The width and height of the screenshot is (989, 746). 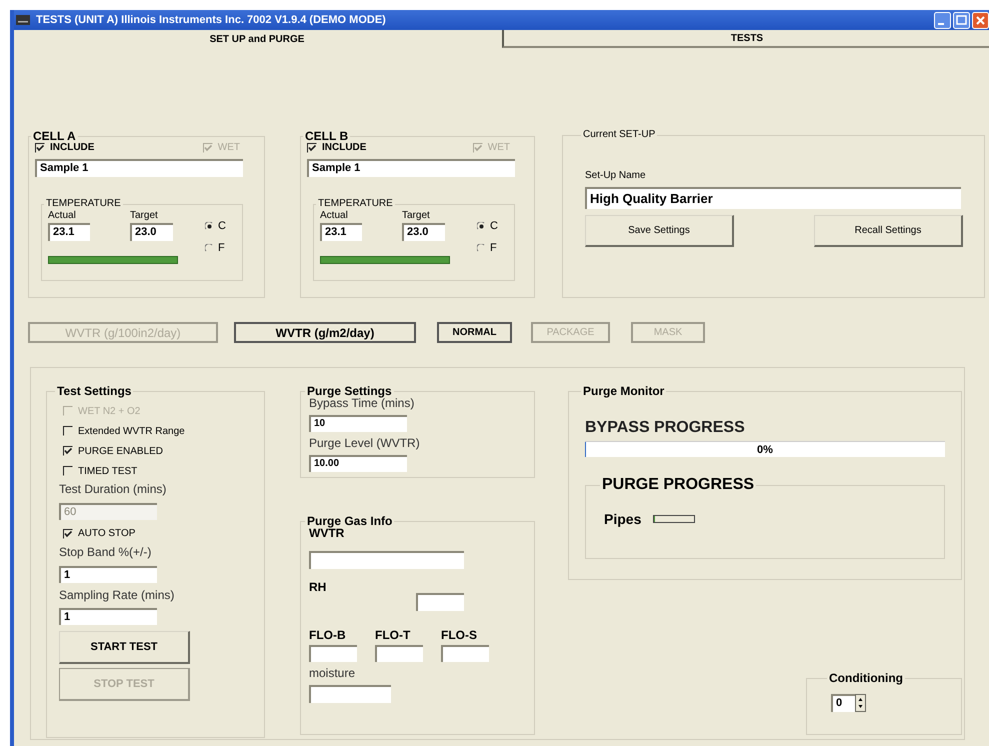 I want to click on group-title: PURGE PROGRESS, so click(x=678, y=485).